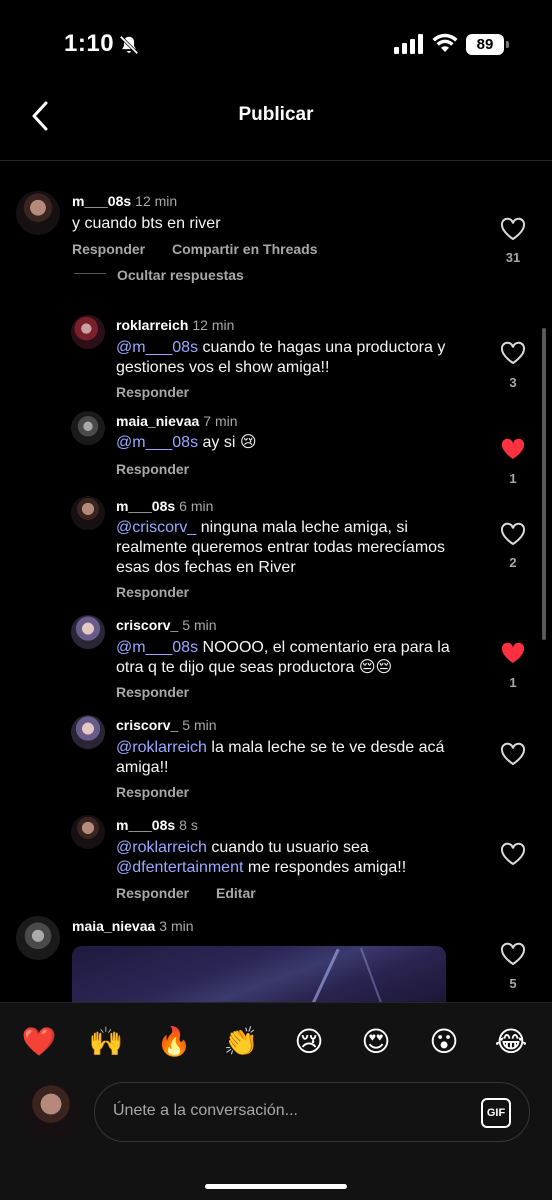 This screenshot has width=552, height=1200. What do you see at coordinates (133, 926) in the screenshot?
I see `comment-username: maia_nievaa 3 min` at bounding box center [133, 926].